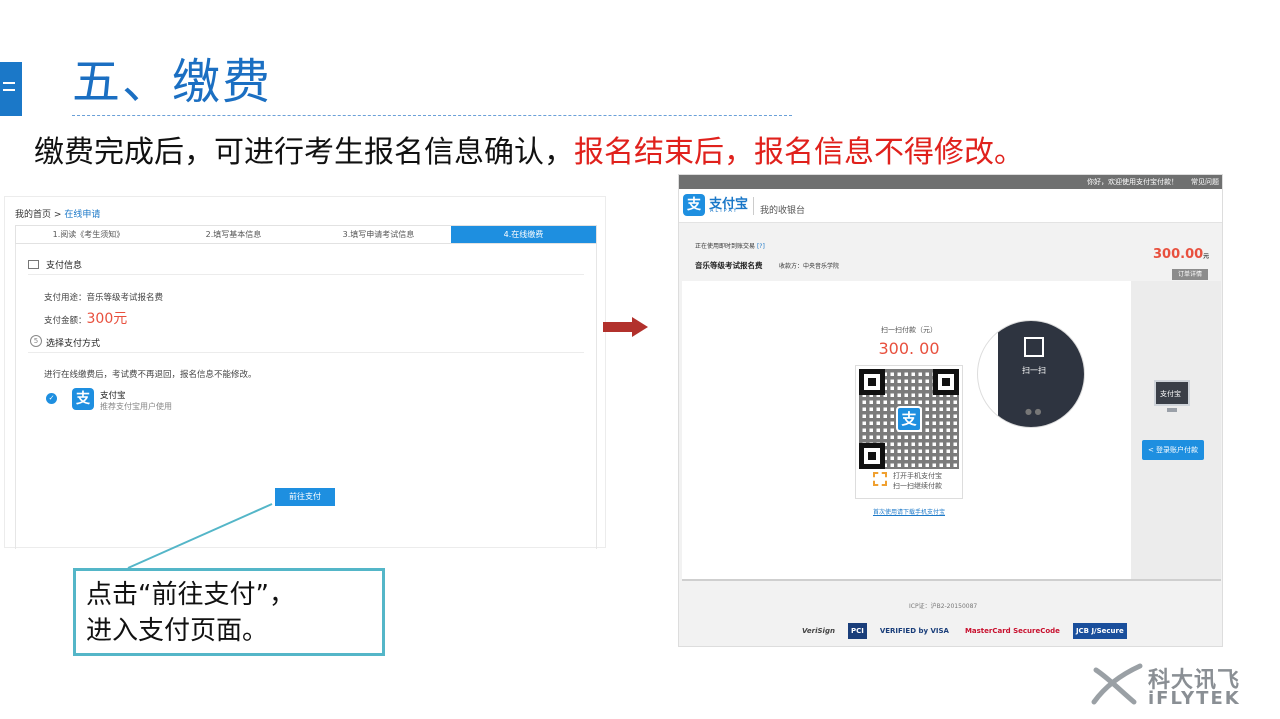  I want to click on visa-verified-badge: VERIFIED by VISA, so click(914, 631).